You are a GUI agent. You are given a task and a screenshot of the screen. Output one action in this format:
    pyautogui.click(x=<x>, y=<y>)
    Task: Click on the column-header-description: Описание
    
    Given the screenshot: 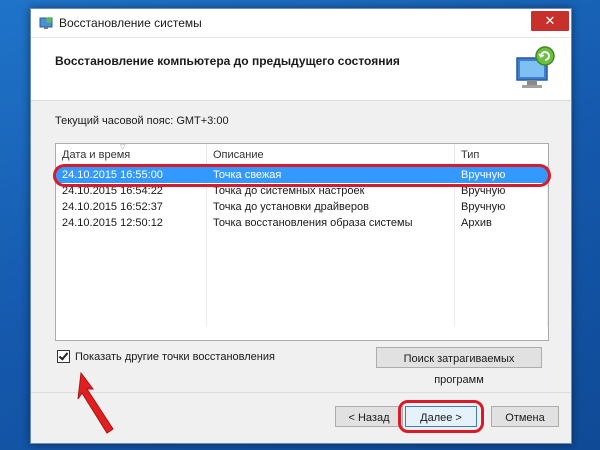 What is the action you would take?
    pyautogui.click(x=330, y=155)
    